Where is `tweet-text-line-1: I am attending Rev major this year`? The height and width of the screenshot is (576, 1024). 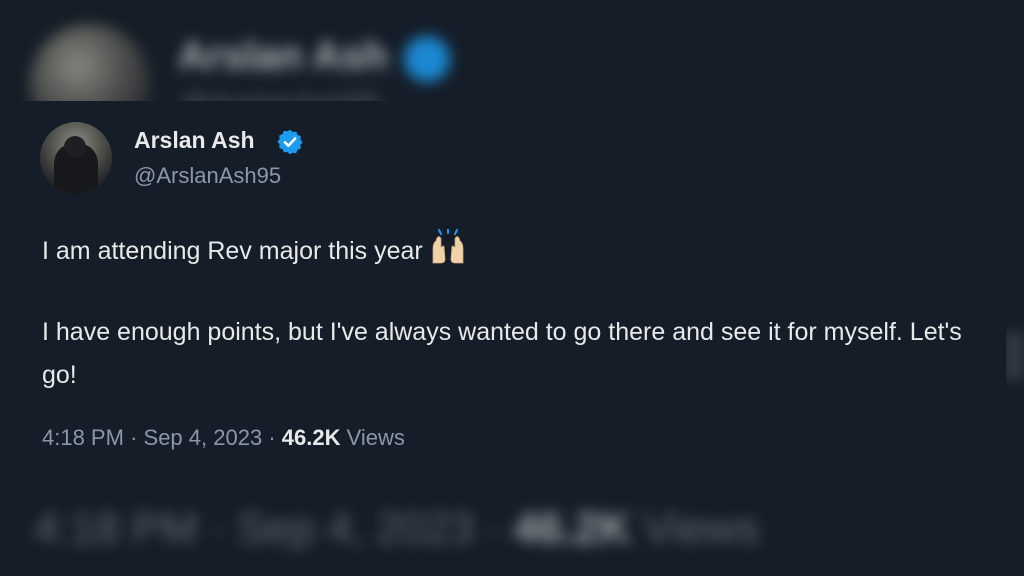 tweet-text-line-1: I am attending Rev major this year is located at coordinates (522, 251).